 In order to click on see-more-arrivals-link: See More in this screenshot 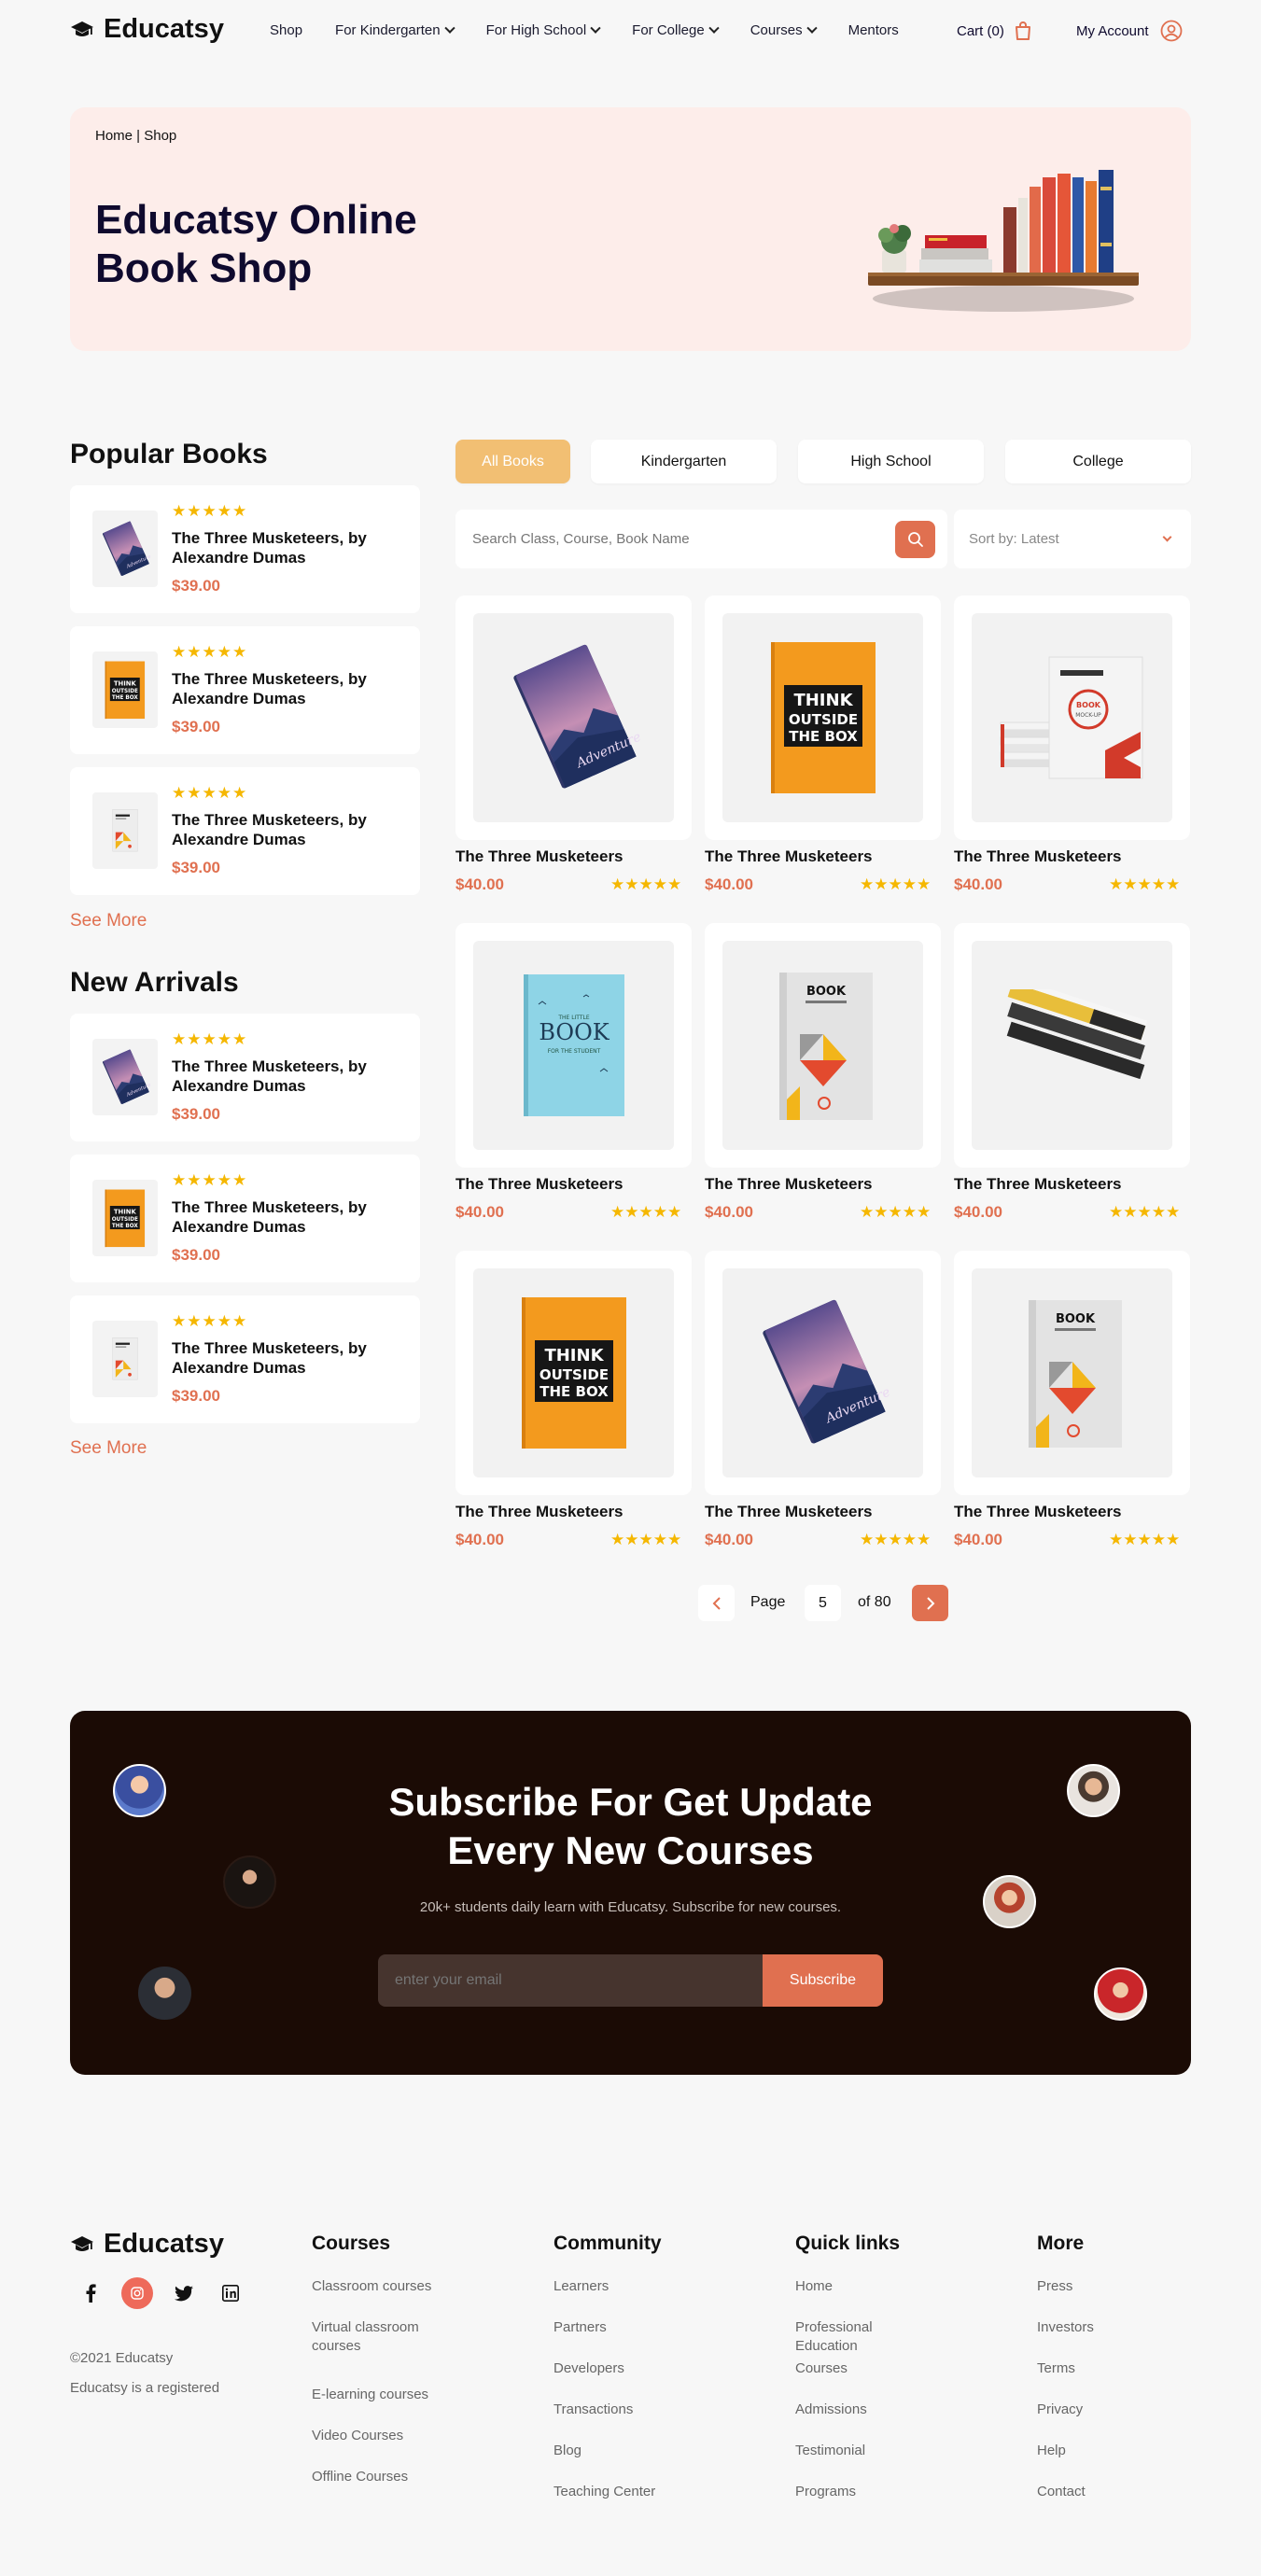, I will do `click(108, 1448)`.